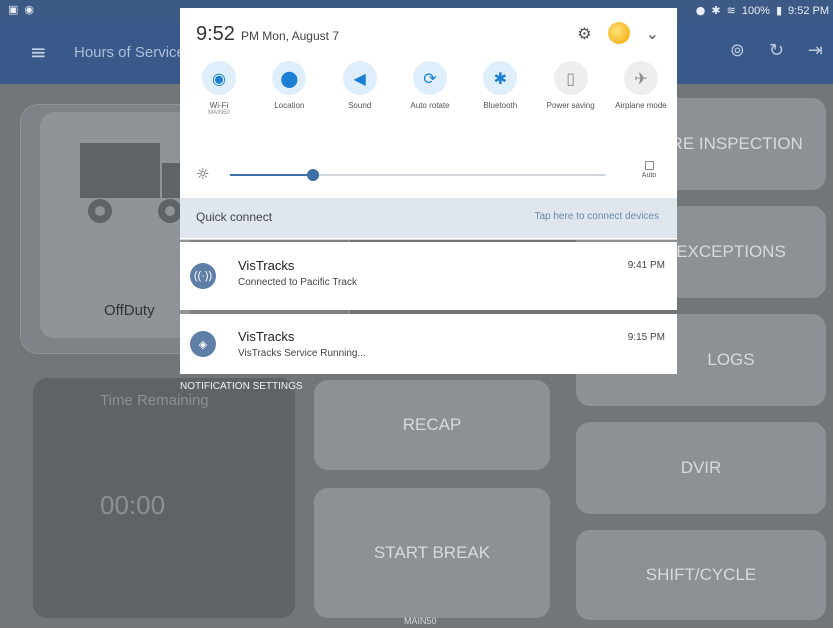 This screenshot has width=833, height=628. I want to click on recap-button: RECAP, so click(432, 425).